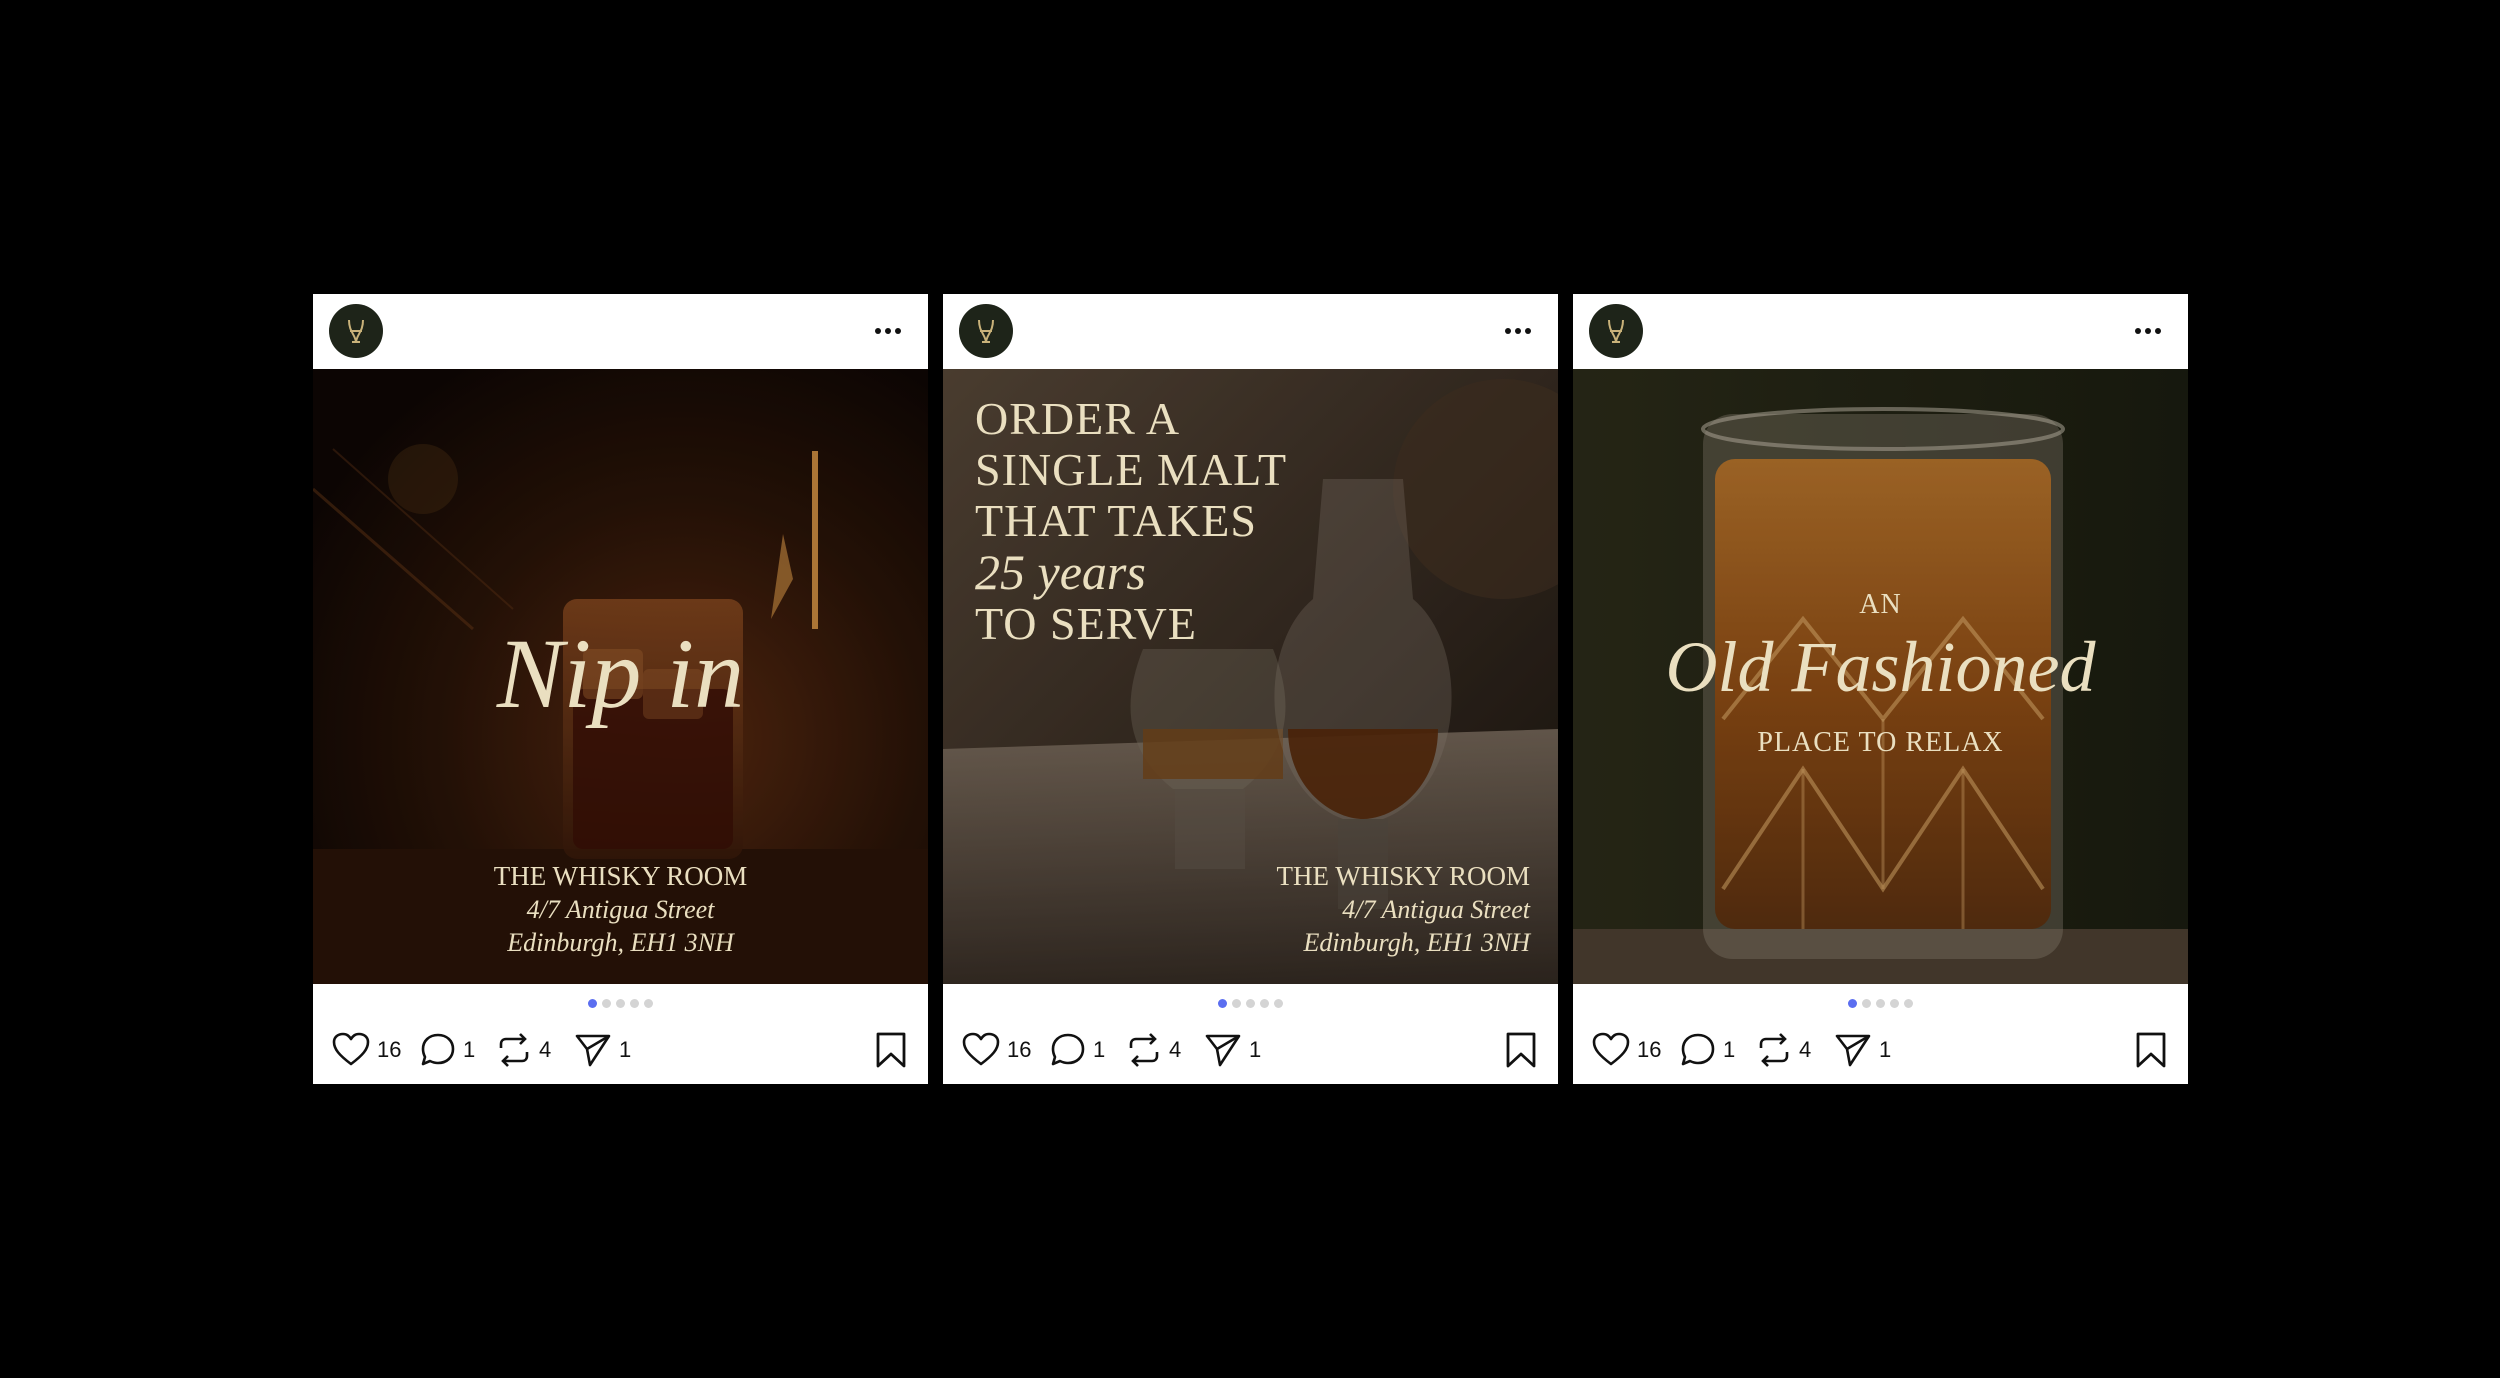 This screenshot has height=1378, width=2500. What do you see at coordinates (1116, 520) in the screenshot?
I see `slide-line-3: THAT TAKES` at bounding box center [1116, 520].